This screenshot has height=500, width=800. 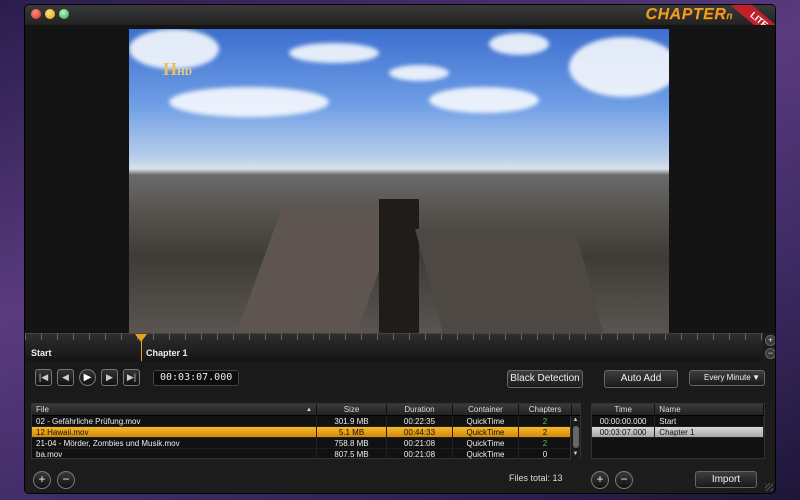 What do you see at coordinates (536, 478) in the screenshot?
I see `files-total: Files total: 13` at bounding box center [536, 478].